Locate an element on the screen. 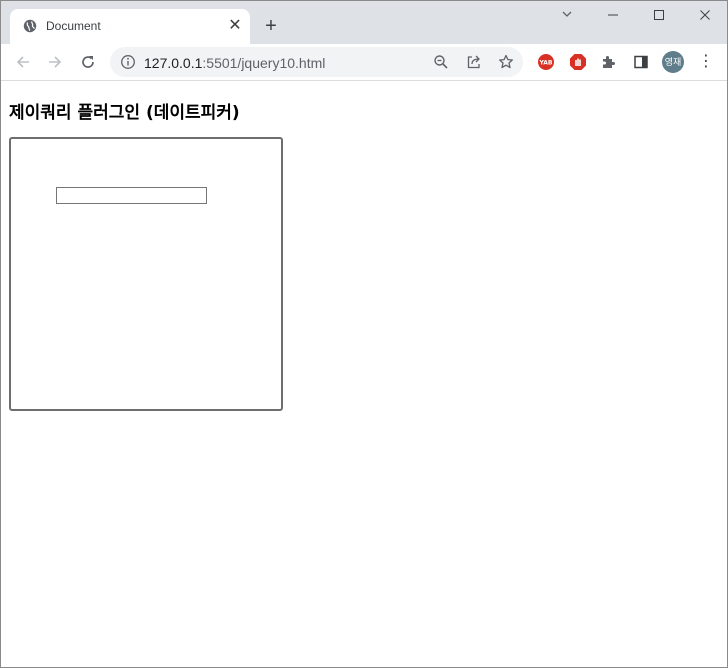  date-input is located at coordinates (131, 195).